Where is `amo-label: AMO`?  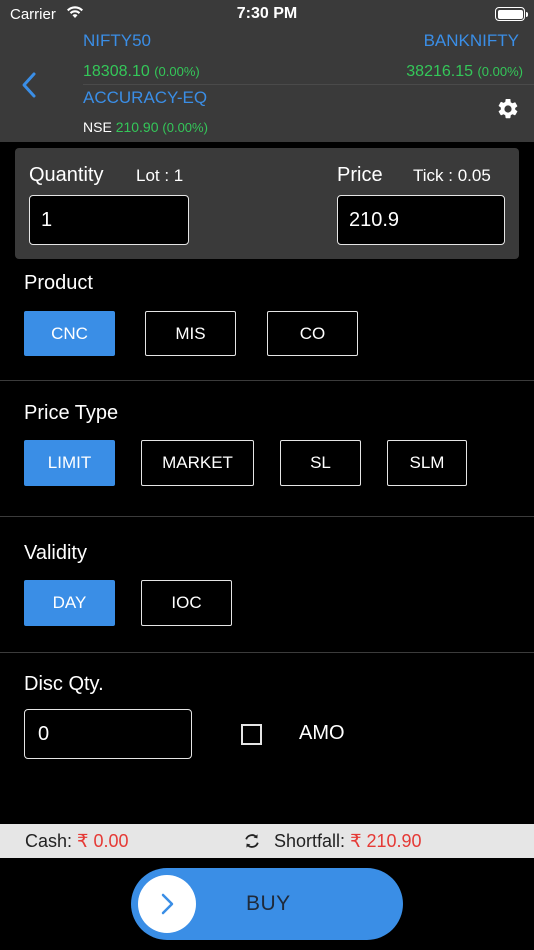 amo-label: AMO is located at coordinates (322, 733).